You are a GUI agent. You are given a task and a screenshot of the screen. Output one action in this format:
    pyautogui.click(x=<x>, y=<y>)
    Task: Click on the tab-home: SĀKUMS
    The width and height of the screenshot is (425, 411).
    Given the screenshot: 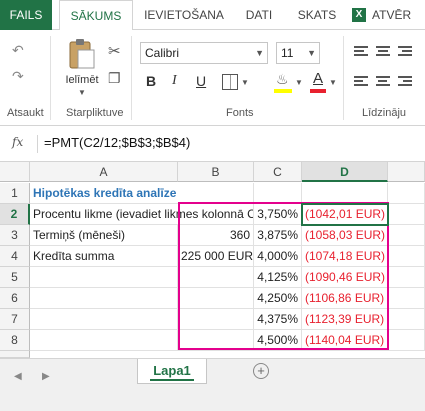 What is the action you would take?
    pyautogui.click(x=96, y=15)
    